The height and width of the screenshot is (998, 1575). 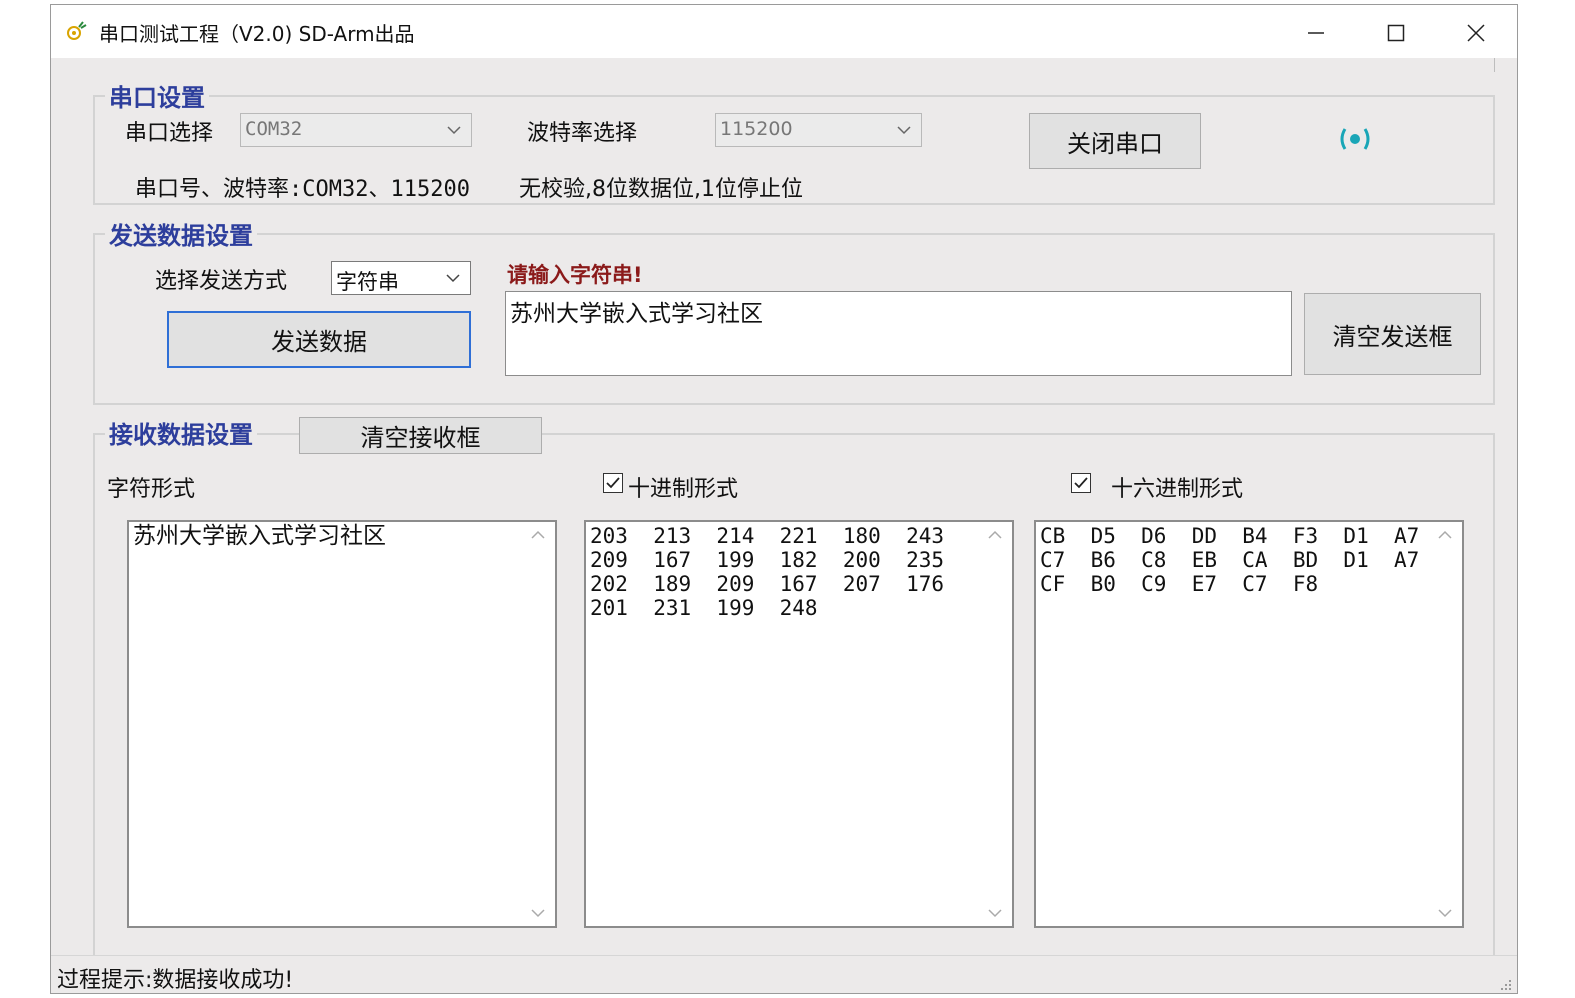 What do you see at coordinates (582, 133) in the screenshot?
I see `baud-label: 波特率选择` at bounding box center [582, 133].